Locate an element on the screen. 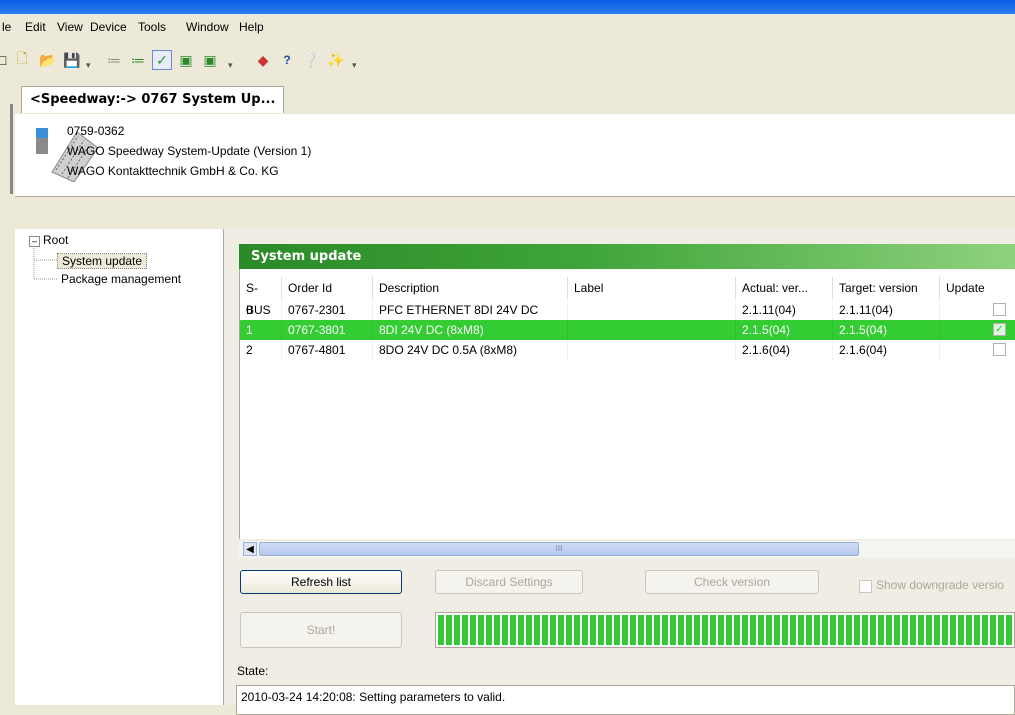 This screenshot has height=715, width=1015. device-vendor: WAGO Kontakttechnik GmbH & Co. KG is located at coordinates (173, 171).